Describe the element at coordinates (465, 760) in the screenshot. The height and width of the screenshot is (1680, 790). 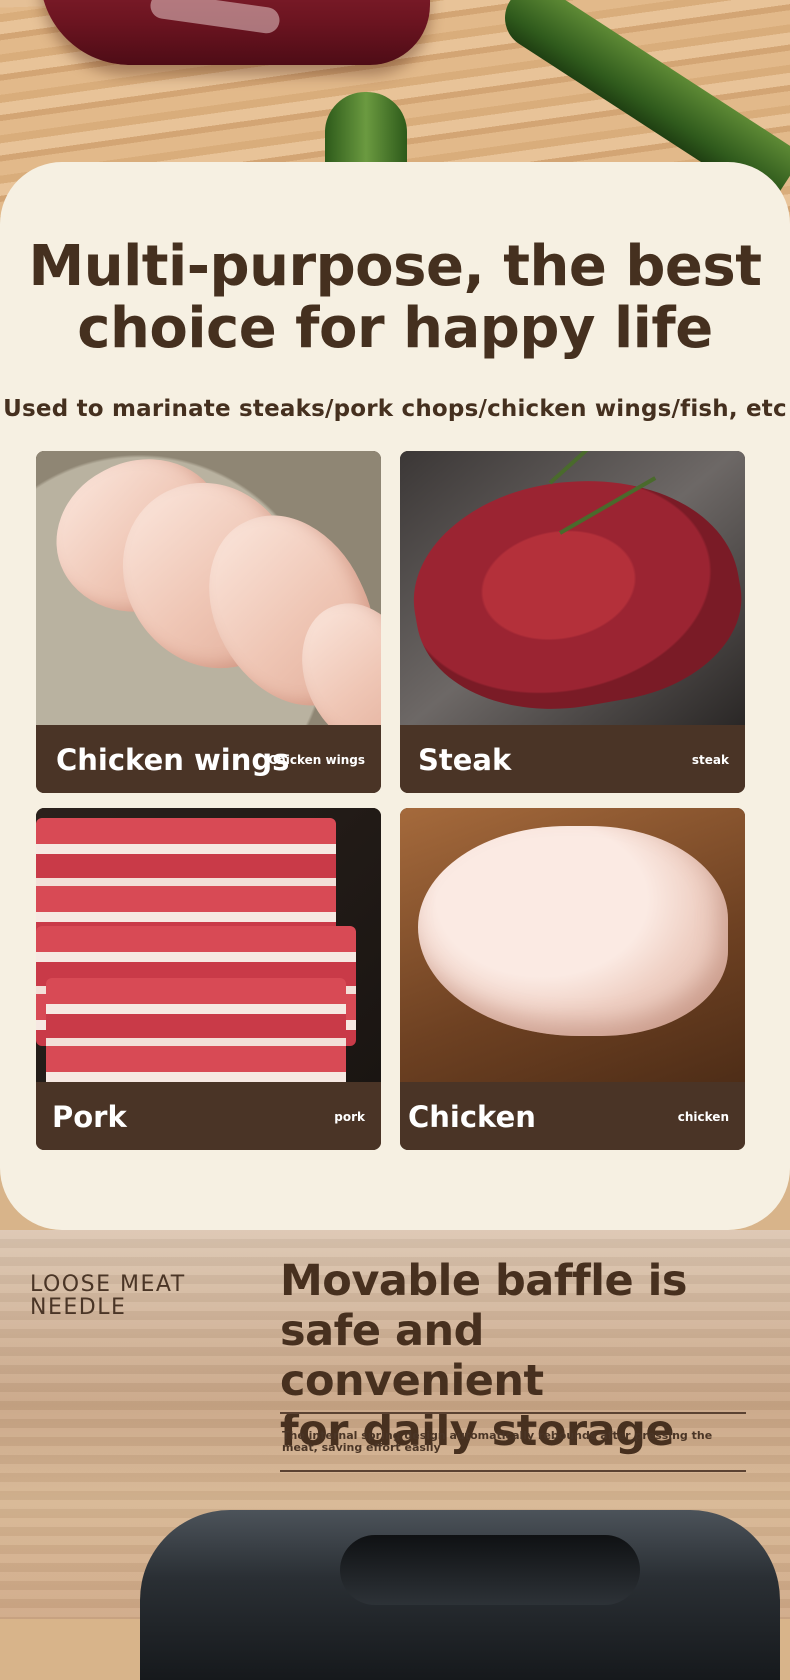
I see `item-name: Steak` at that location.